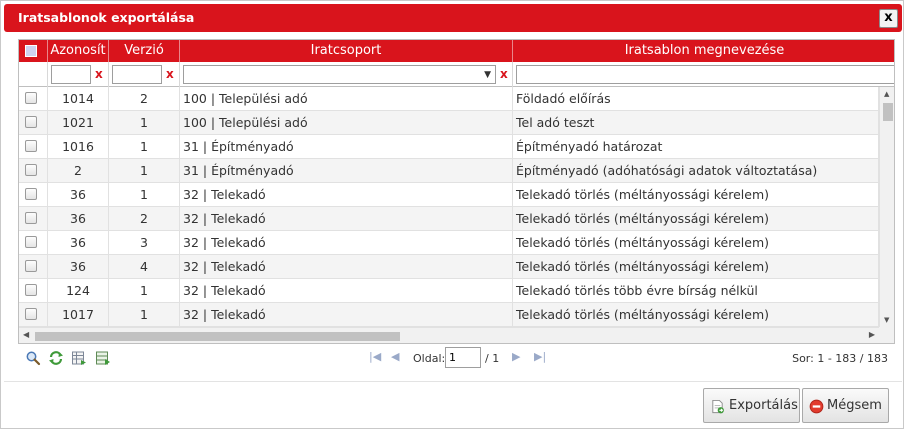  Describe the element at coordinates (886, 320) in the screenshot. I see `scroll-down-icon: ▼` at that location.